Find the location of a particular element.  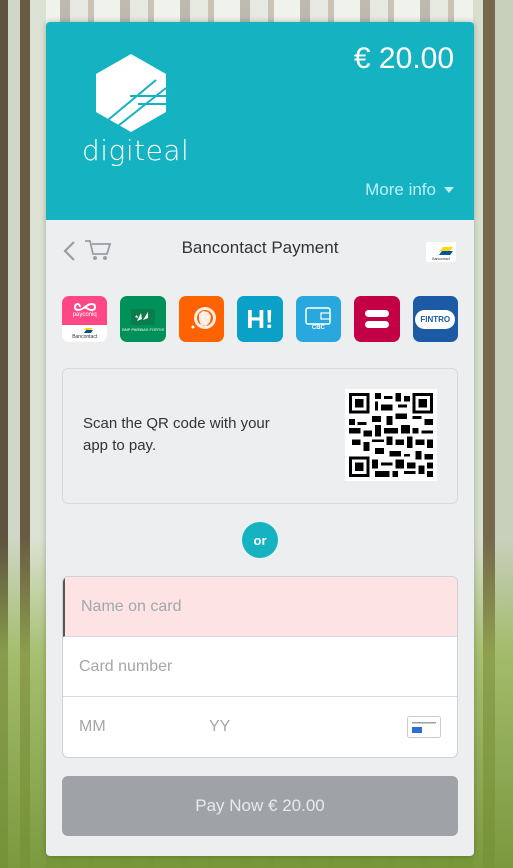

bnp-label: BNP PARIBAS FORTIS is located at coordinates (143, 329).